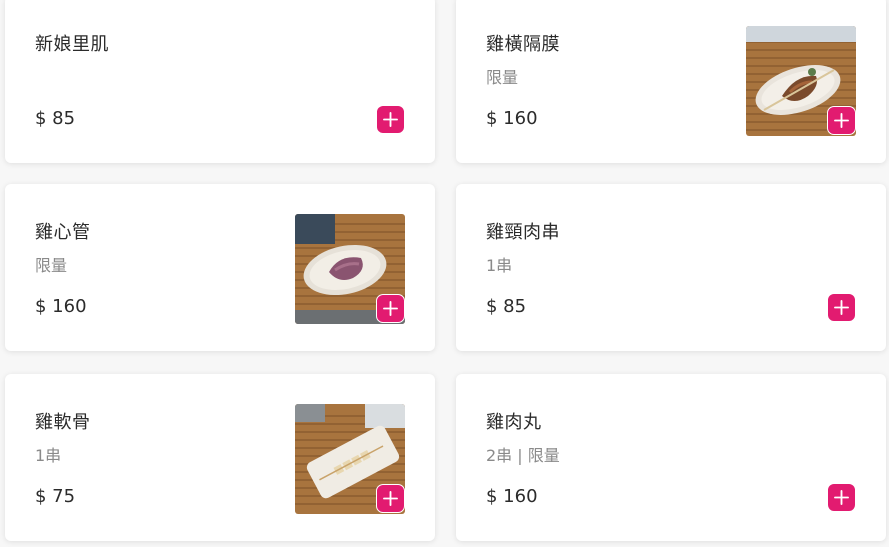 The height and width of the screenshot is (547, 889). I want to click on item-price: $ 75, so click(55, 496).